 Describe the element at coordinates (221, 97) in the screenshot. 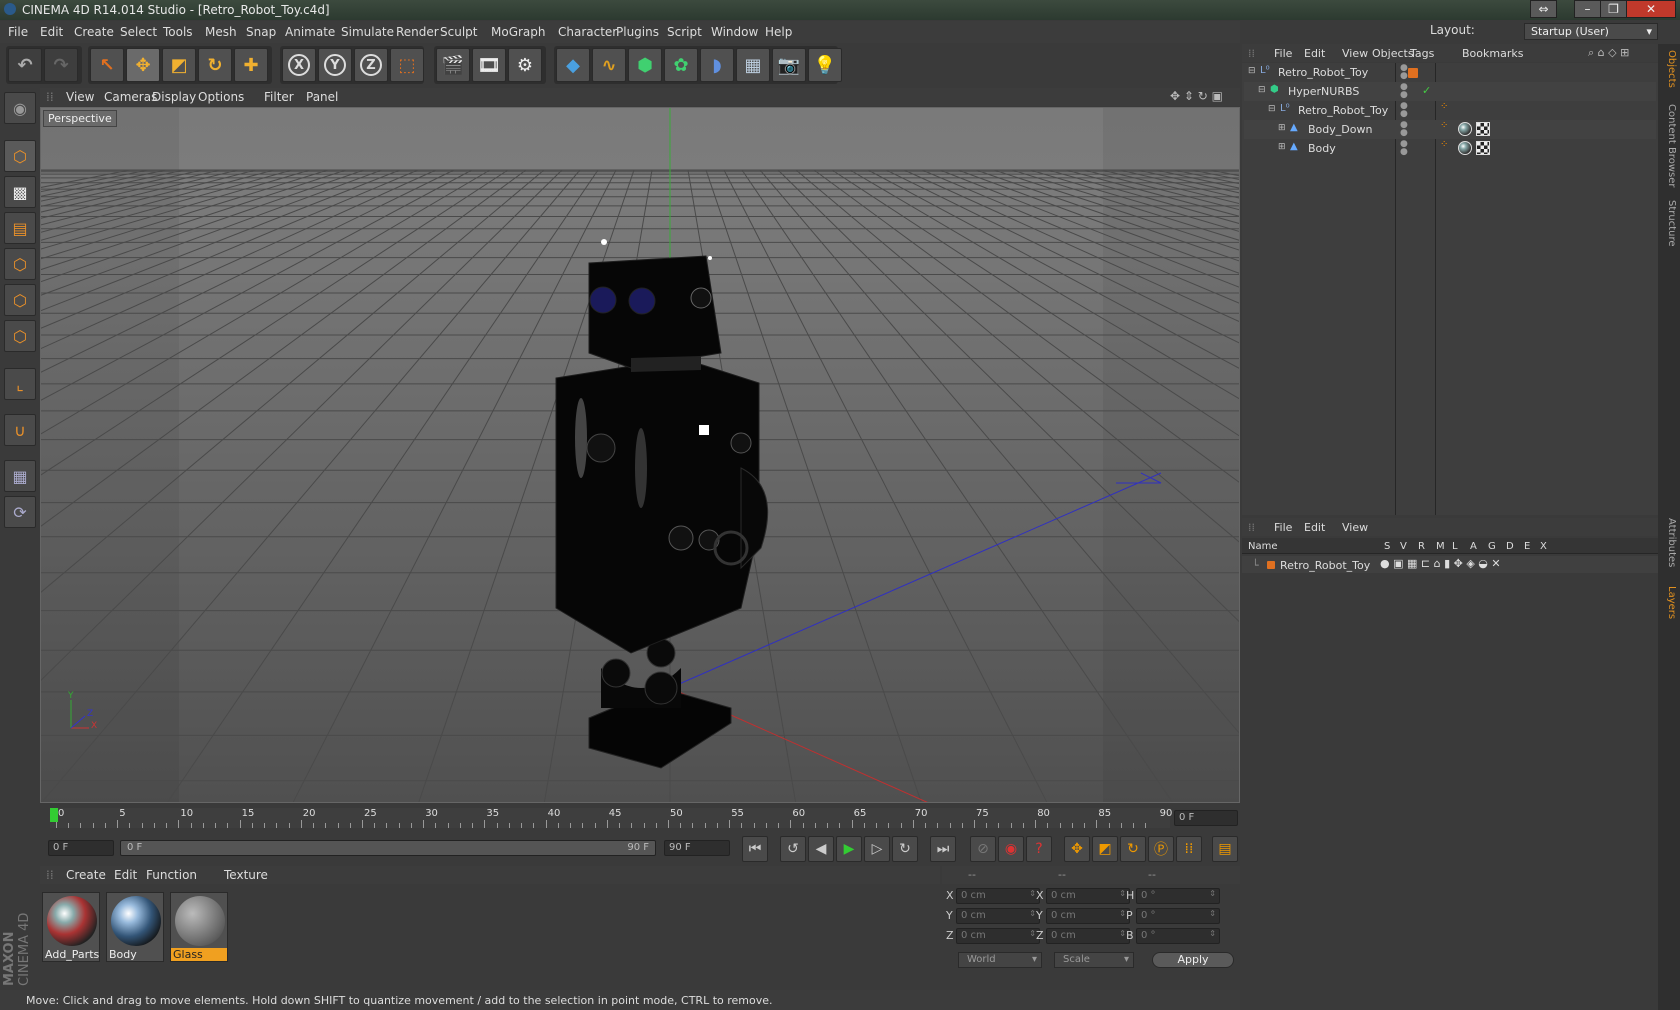

I see `viewport-menu-options: Options` at that location.